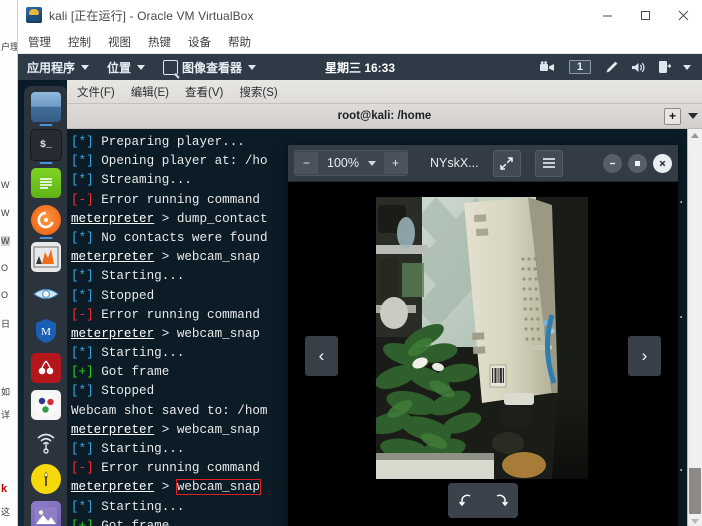 This screenshot has width=702, height=526. I want to click on menu-view: 视图, so click(119, 42).